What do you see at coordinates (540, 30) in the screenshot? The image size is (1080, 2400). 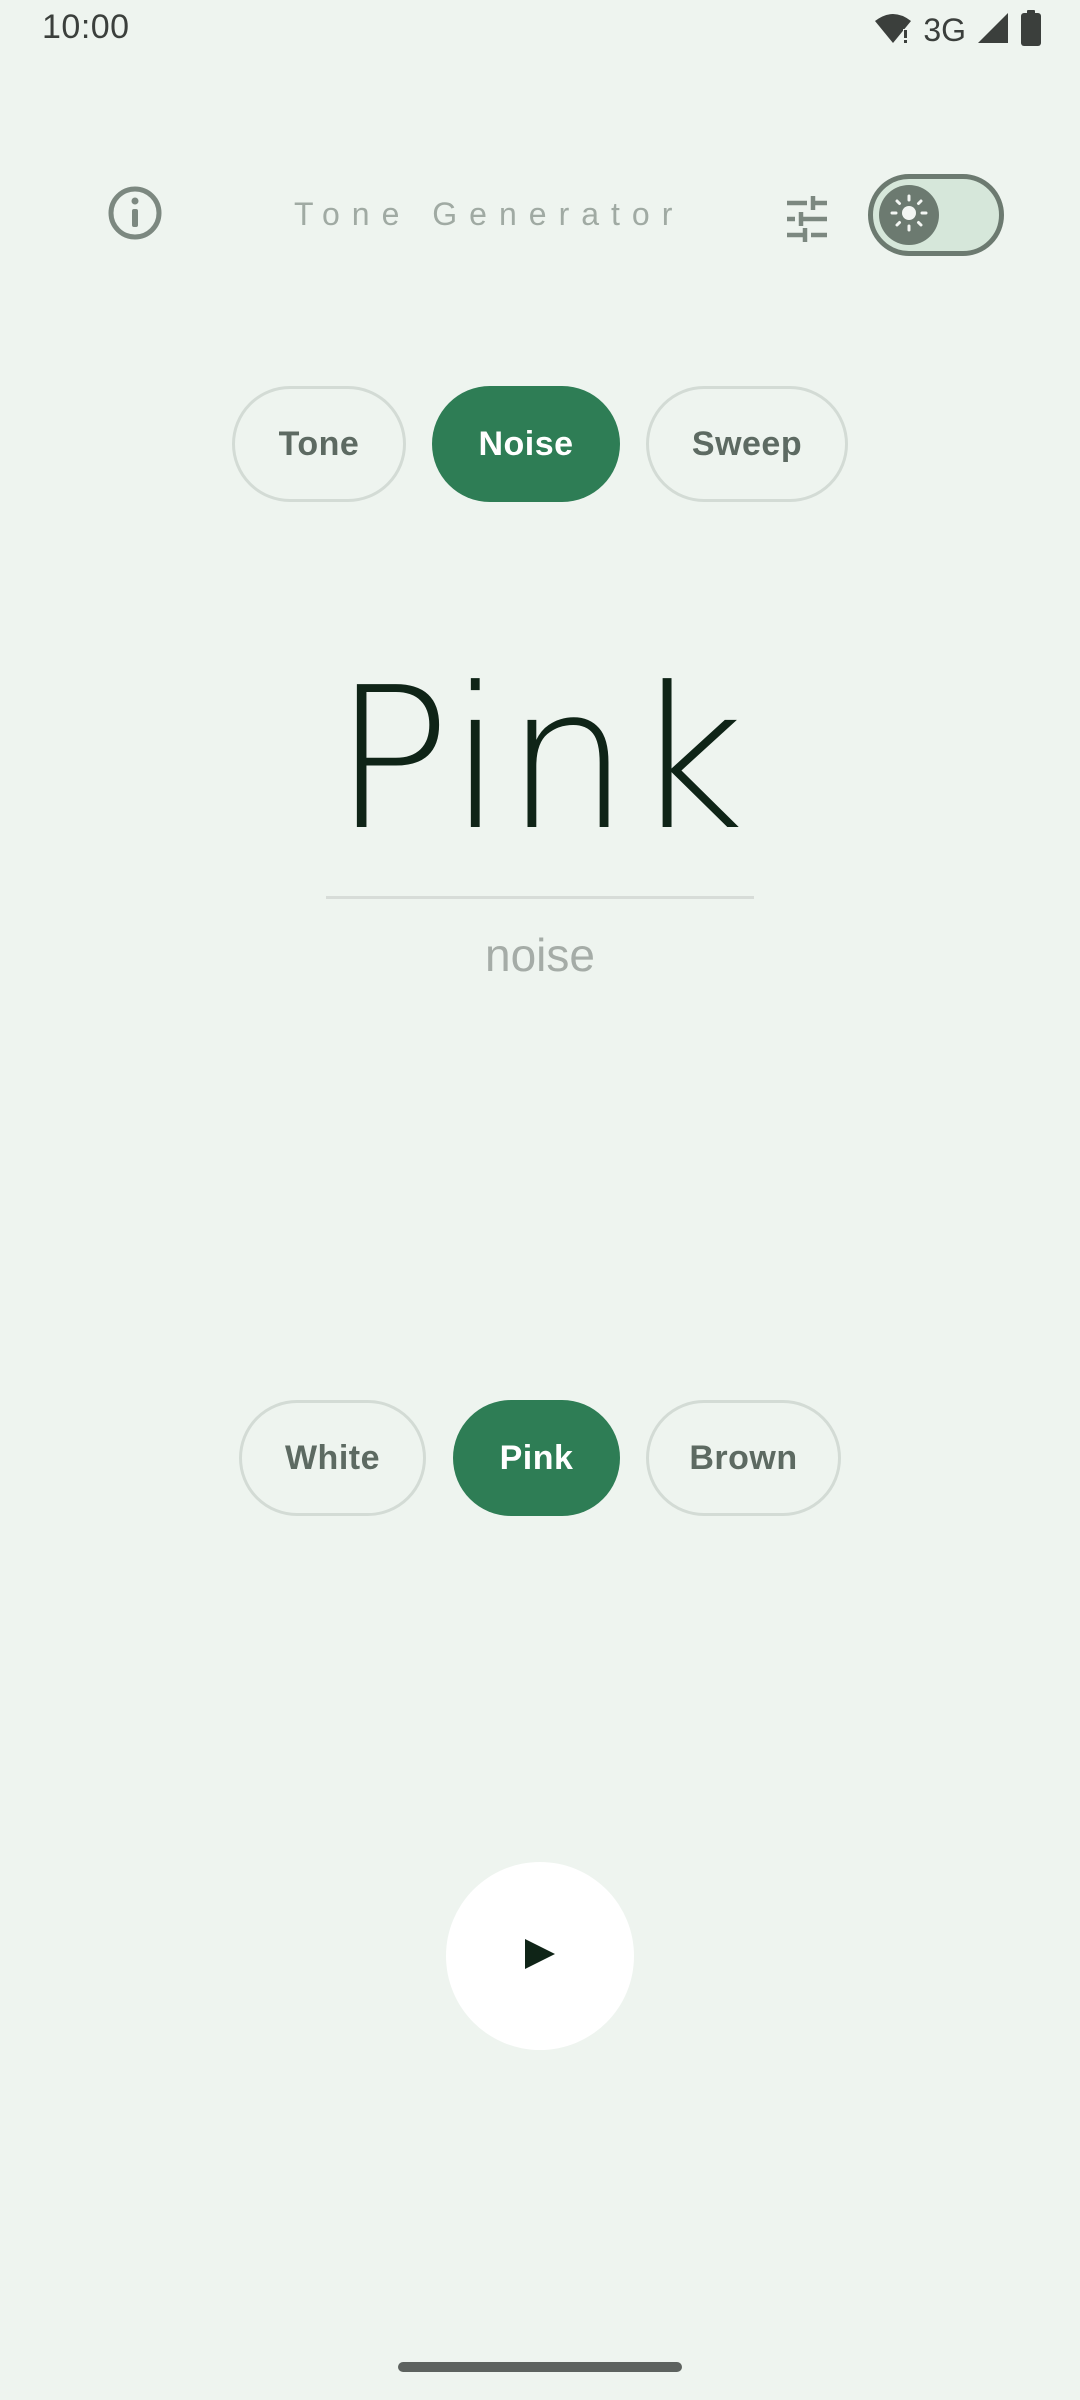 I see `status-bar: 10:00 3G` at bounding box center [540, 30].